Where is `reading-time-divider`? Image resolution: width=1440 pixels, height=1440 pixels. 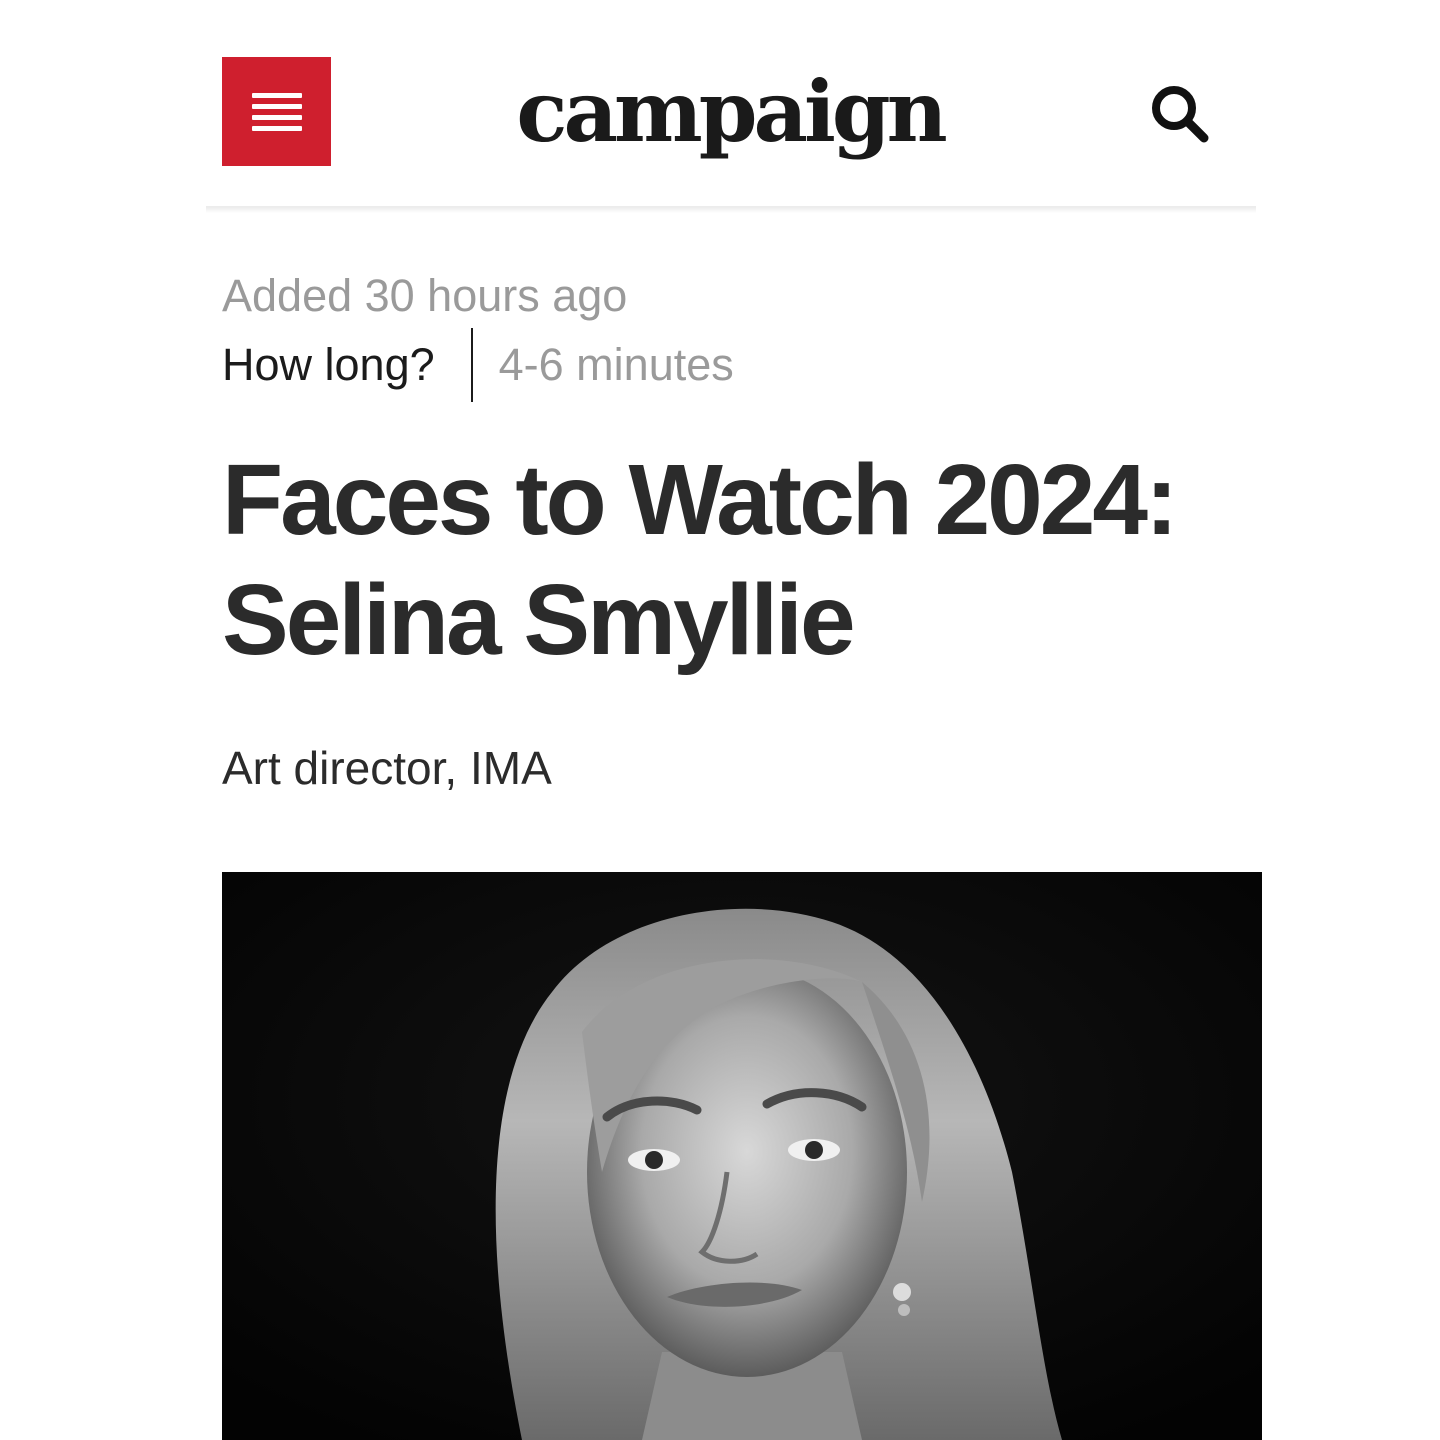 reading-time-divider is located at coordinates (471, 365).